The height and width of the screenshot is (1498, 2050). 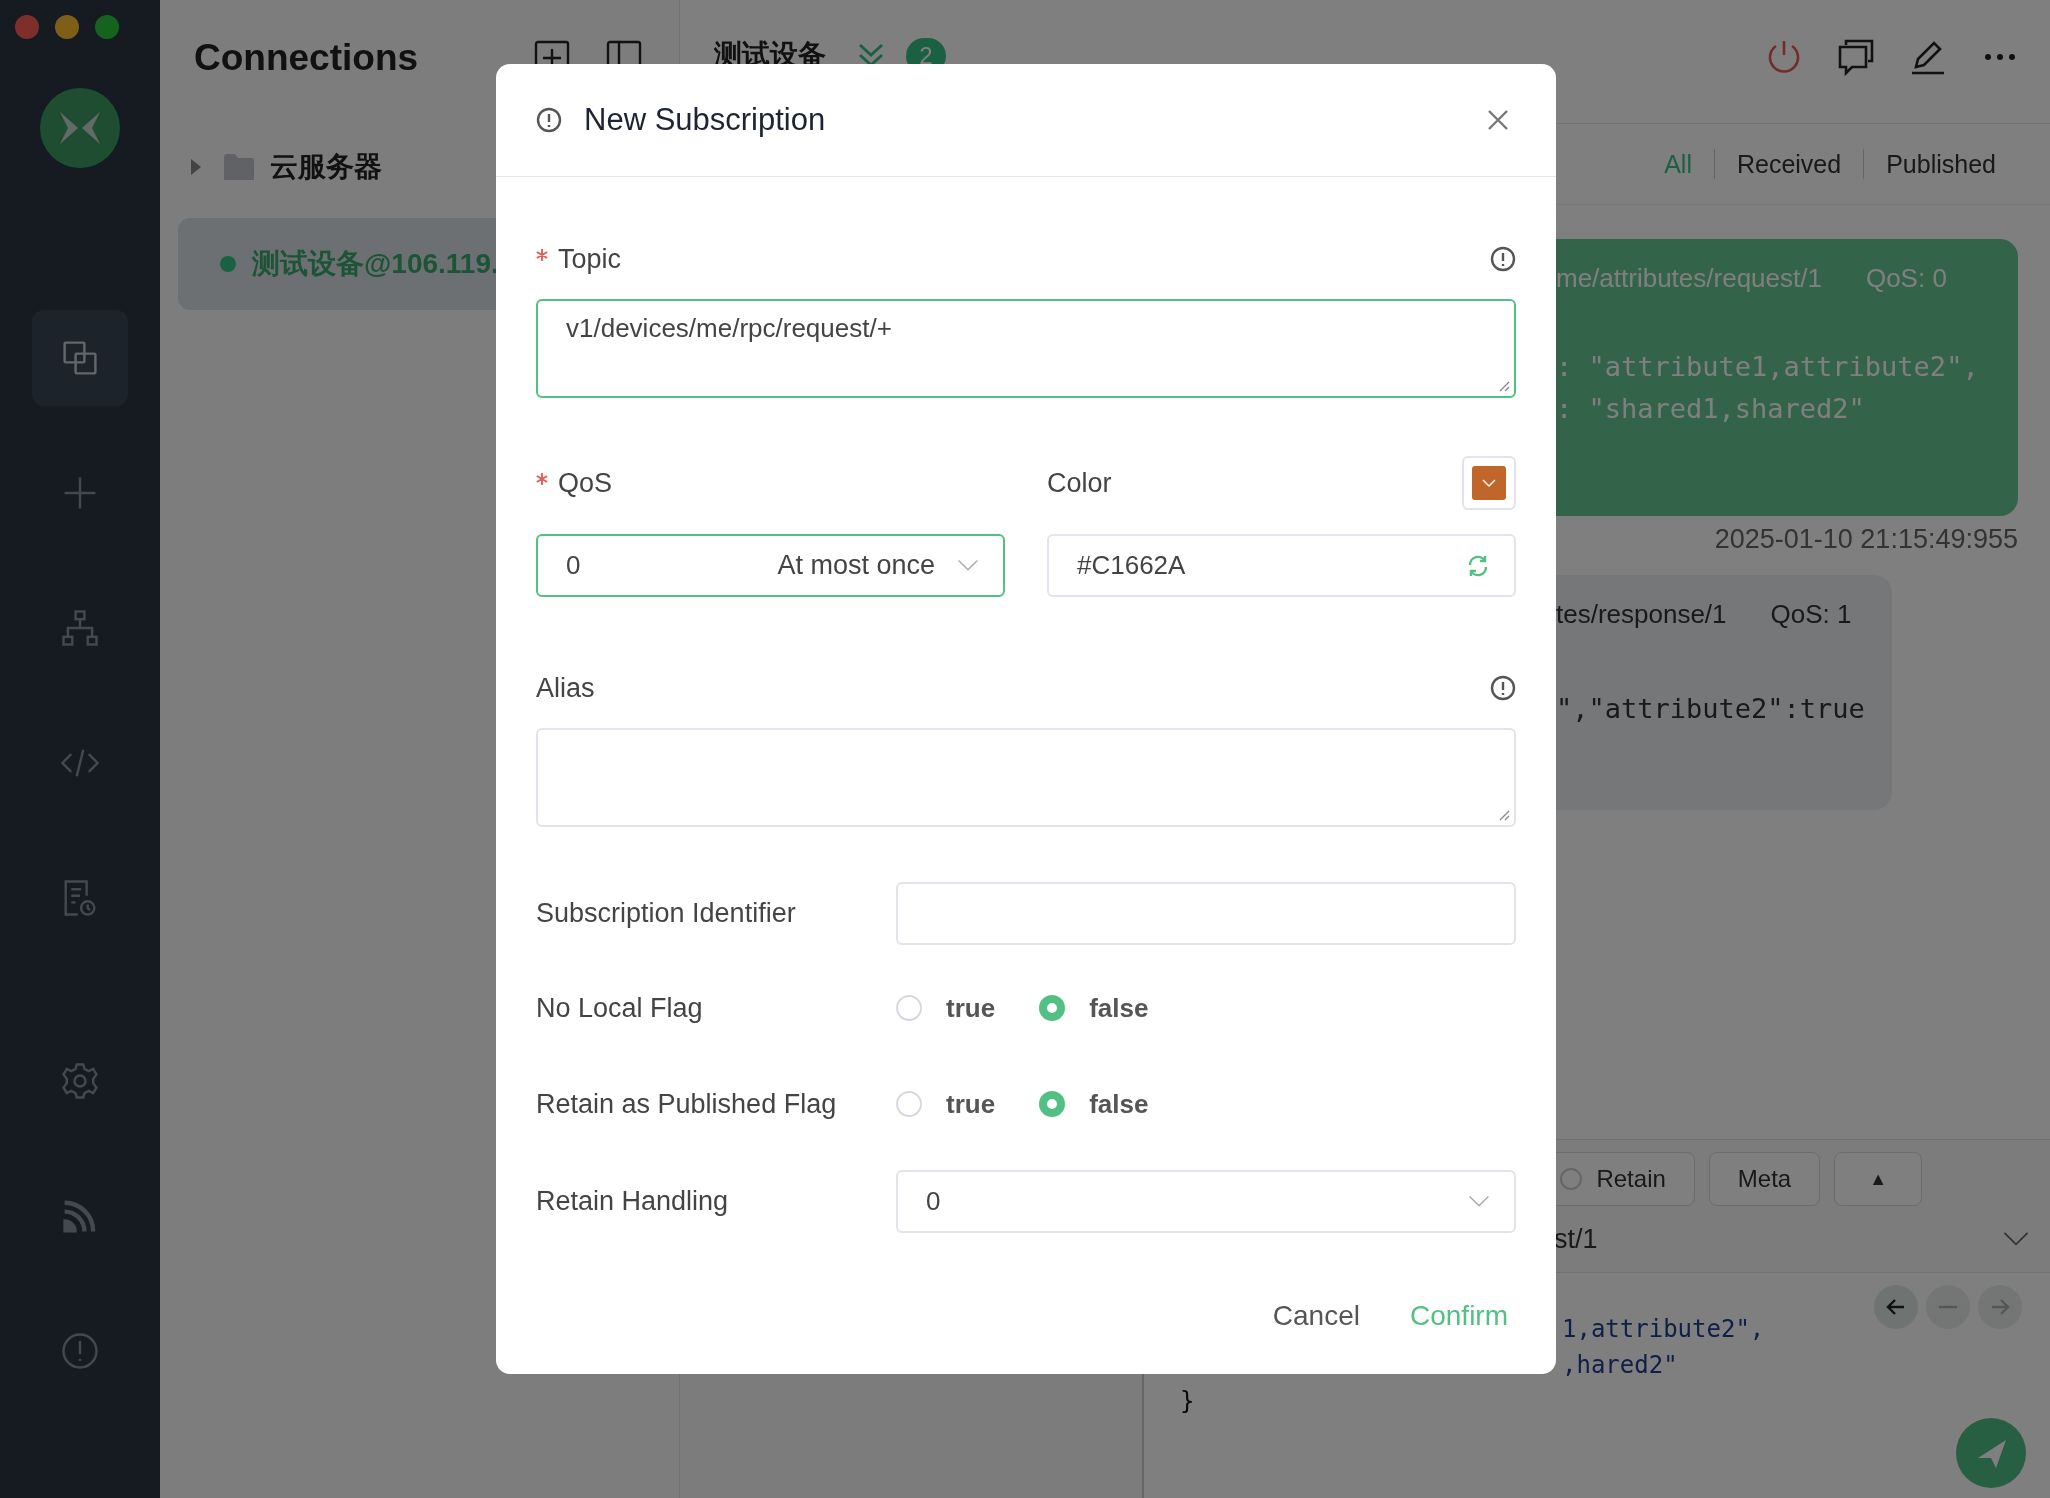 What do you see at coordinates (565, 688) in the screenshot?
I see `field-label: Alias` at bounding box center [565, 688].